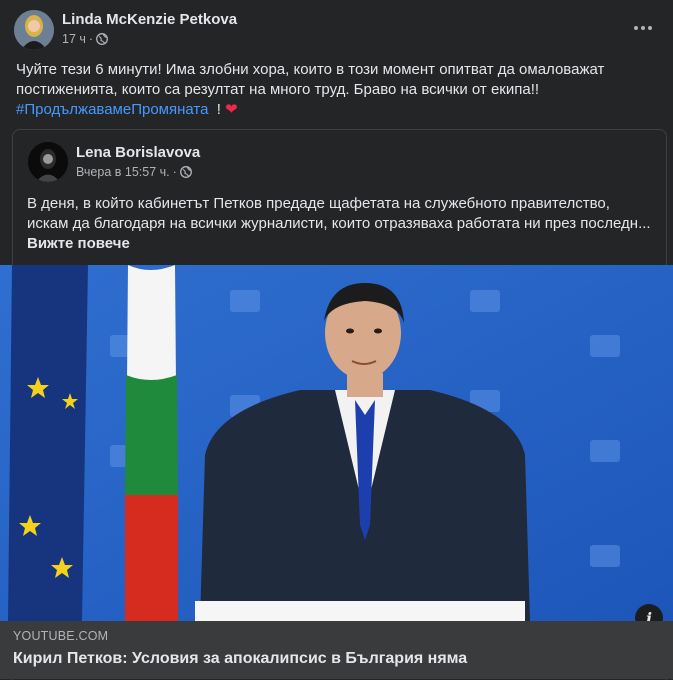 The width and height of the screenshot is (673, 680). Describe the element at coordinates (123, 172) in the screenshot. I see `shared-time: Вчера в 15:57 ч.` at that location.